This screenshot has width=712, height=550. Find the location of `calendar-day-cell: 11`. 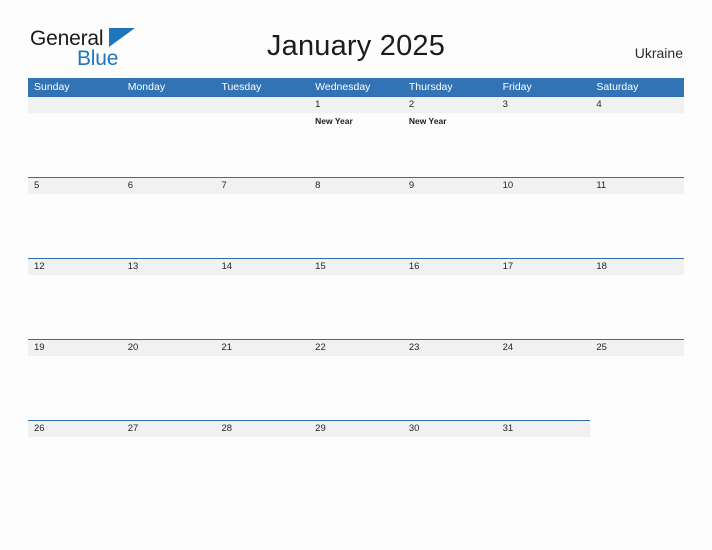

calendar-day-cell: 11 is located at coordinates (637, 217).